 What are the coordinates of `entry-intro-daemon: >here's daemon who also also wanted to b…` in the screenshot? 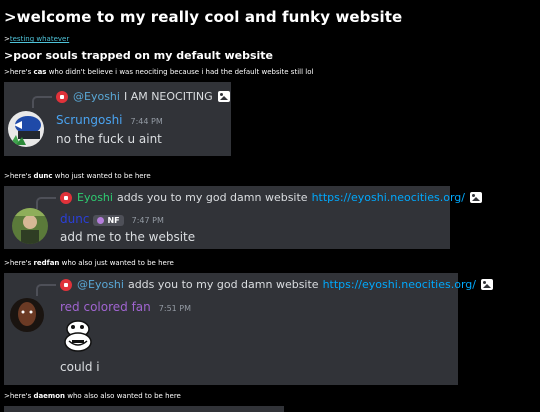 It's located at (272, 396).